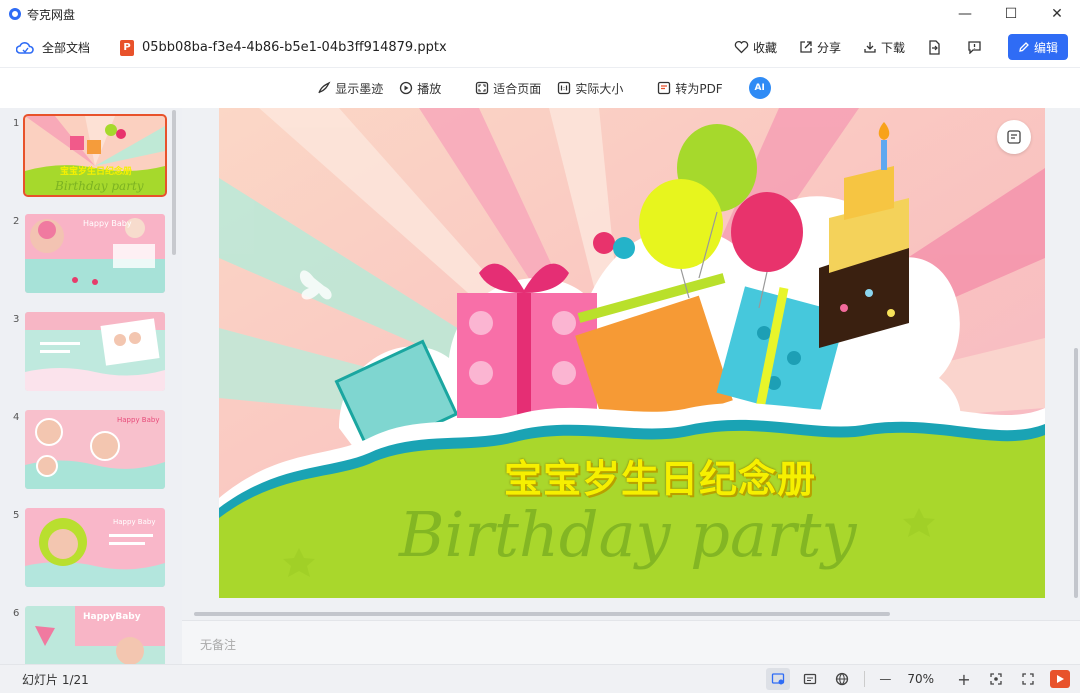  I want to click on download-button: 下载, so click(884, 47).